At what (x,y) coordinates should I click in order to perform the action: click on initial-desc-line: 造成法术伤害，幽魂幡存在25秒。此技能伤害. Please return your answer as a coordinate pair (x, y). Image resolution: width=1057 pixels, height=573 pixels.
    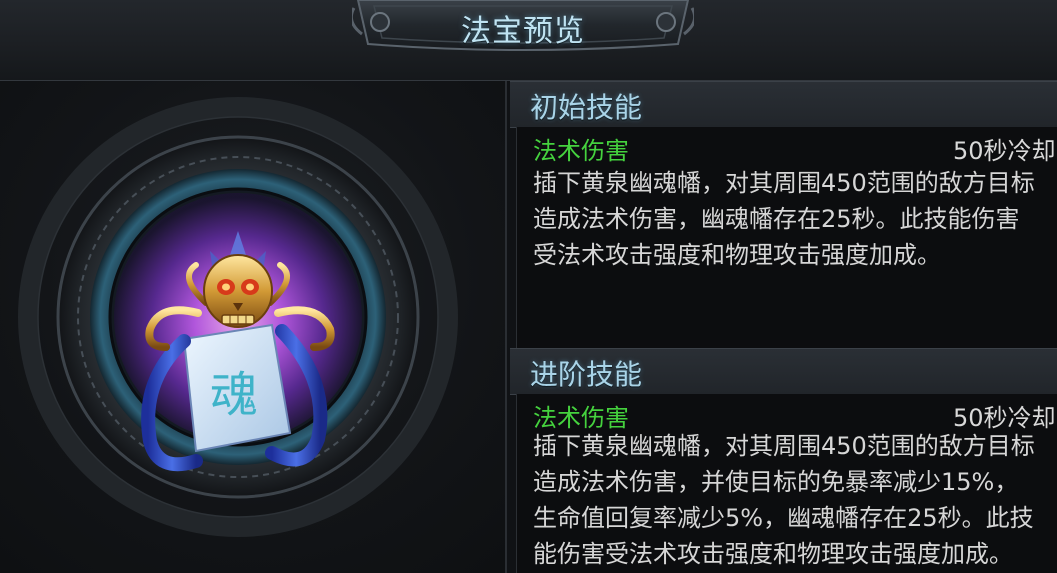
    Looking at the image, I should click on (776, 219).